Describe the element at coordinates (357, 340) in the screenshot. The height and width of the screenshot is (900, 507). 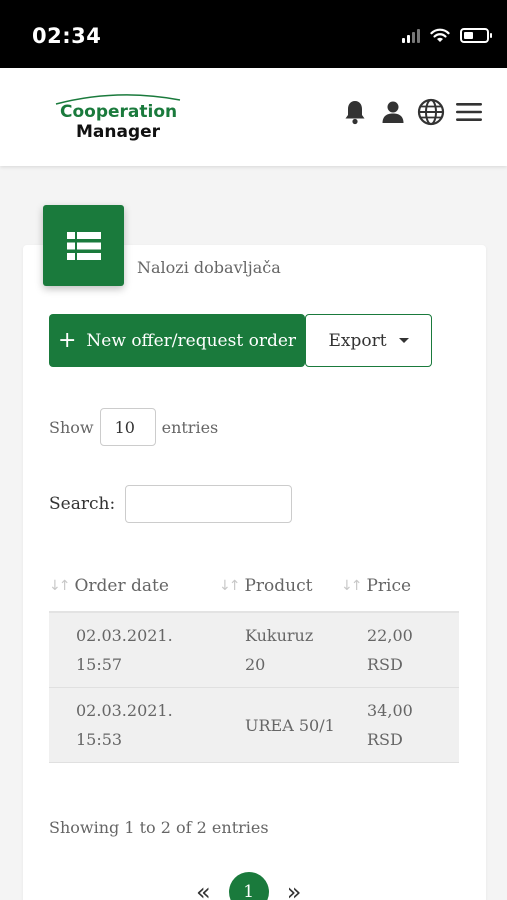
I see `export-label: Export` at that location.